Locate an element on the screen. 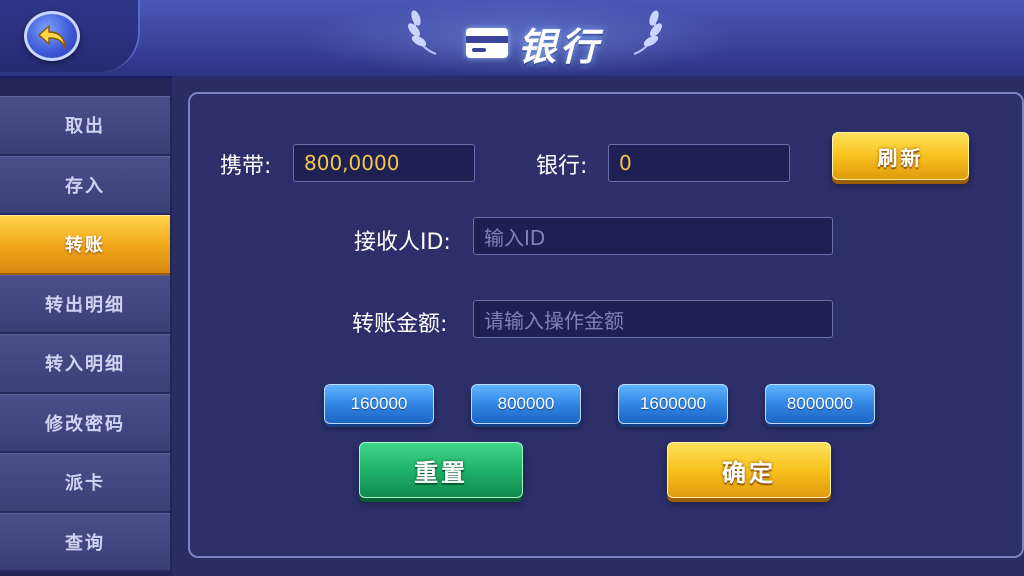  sidebar-item-label: 转账 is located at coordinates (85, 246).